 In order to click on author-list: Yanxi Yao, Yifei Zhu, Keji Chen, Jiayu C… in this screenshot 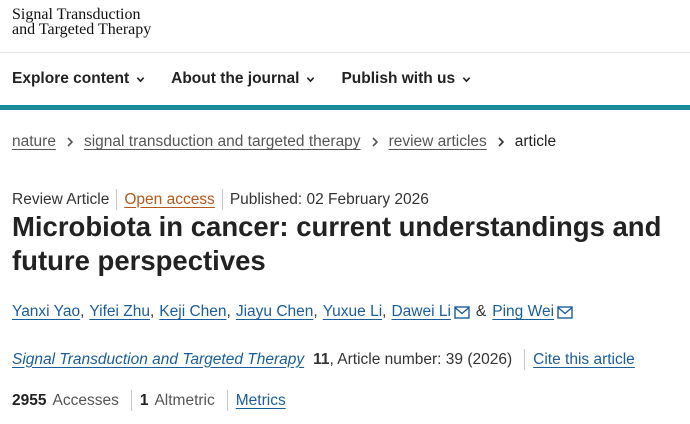, I will do `click(292, 312)`.